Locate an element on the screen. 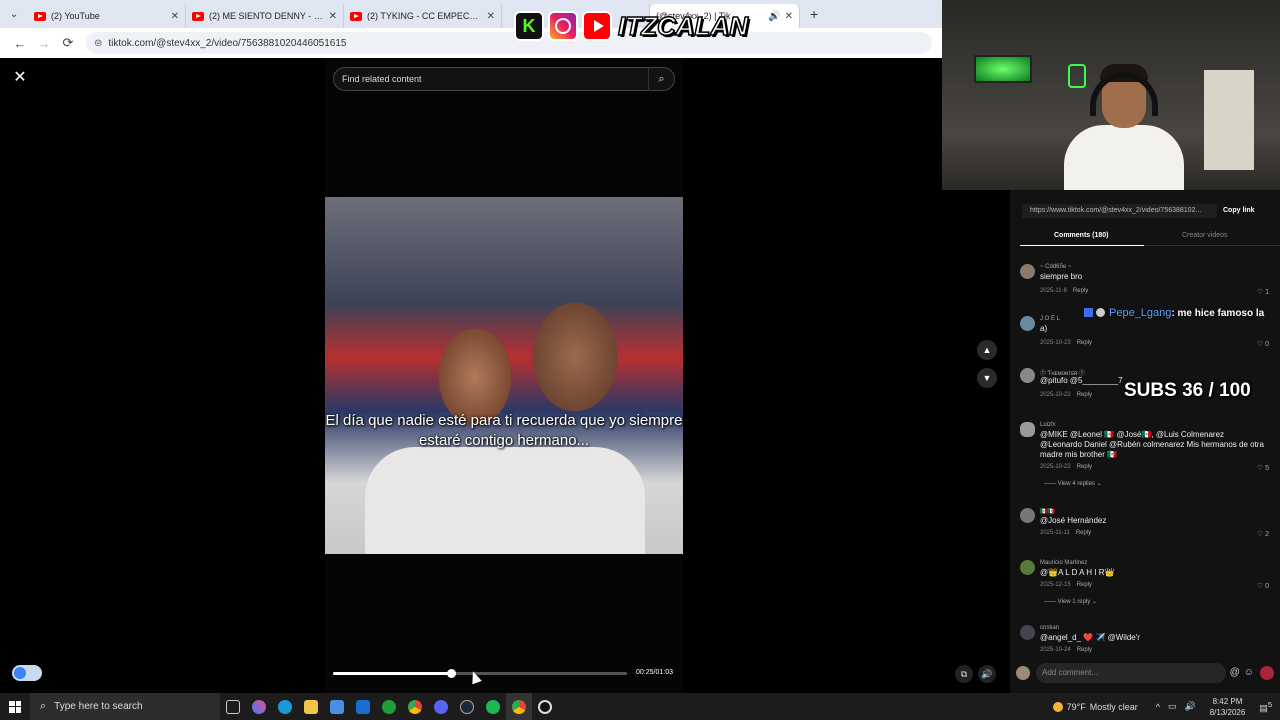 The height and width of the screenshot is (720, 1280). comment-meta: 2025-12-15 Reply is located at coordinates (1066, 585).